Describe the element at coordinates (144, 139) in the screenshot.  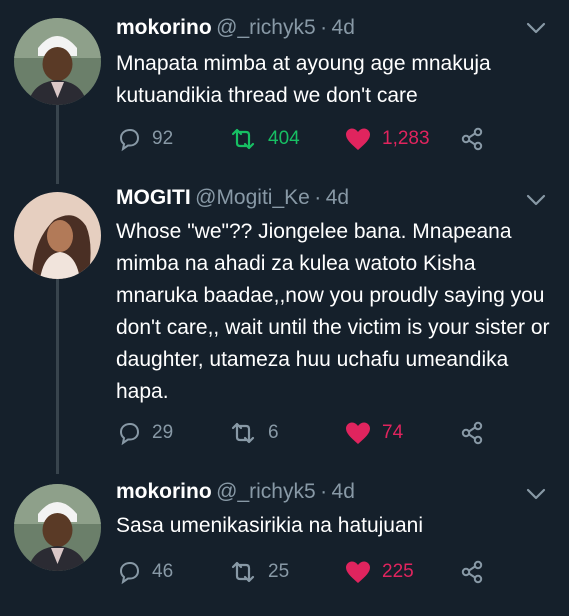
I see `reply-button: 92` at that location.